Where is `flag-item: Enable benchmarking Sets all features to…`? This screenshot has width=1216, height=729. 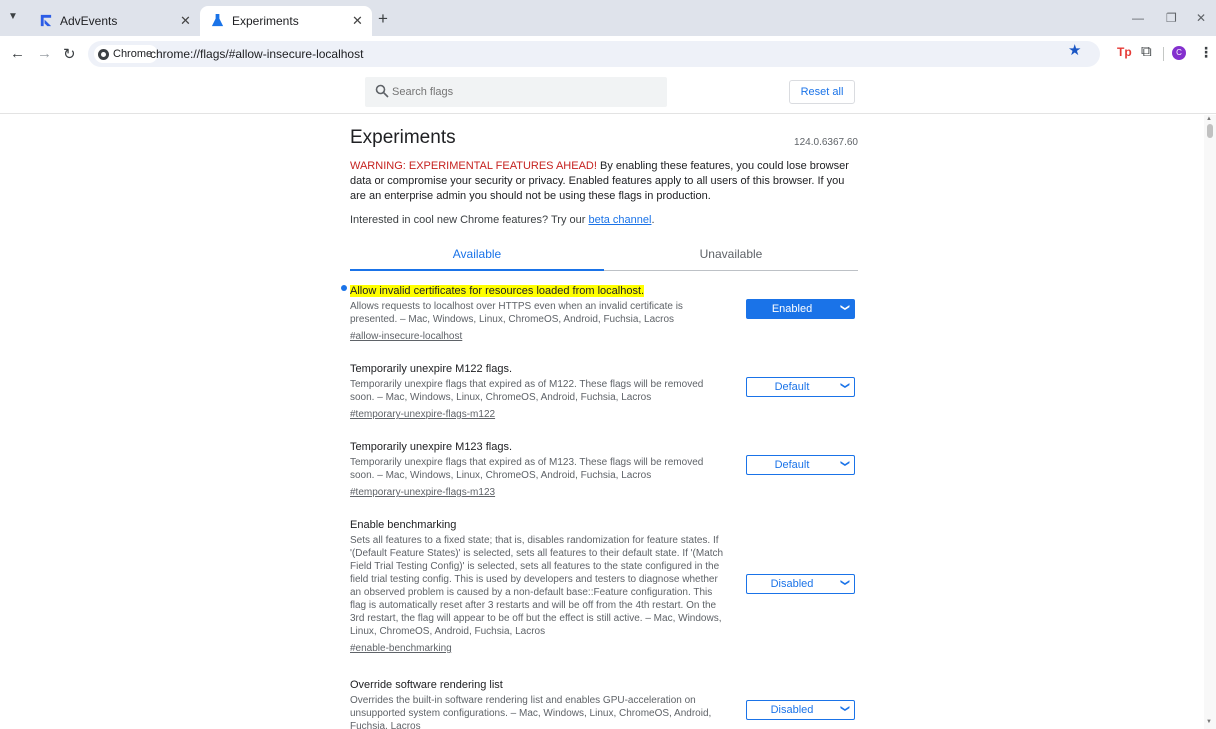 flag-item: Enable benchmarking Sets all features to… is located at coordinates (604, 585).